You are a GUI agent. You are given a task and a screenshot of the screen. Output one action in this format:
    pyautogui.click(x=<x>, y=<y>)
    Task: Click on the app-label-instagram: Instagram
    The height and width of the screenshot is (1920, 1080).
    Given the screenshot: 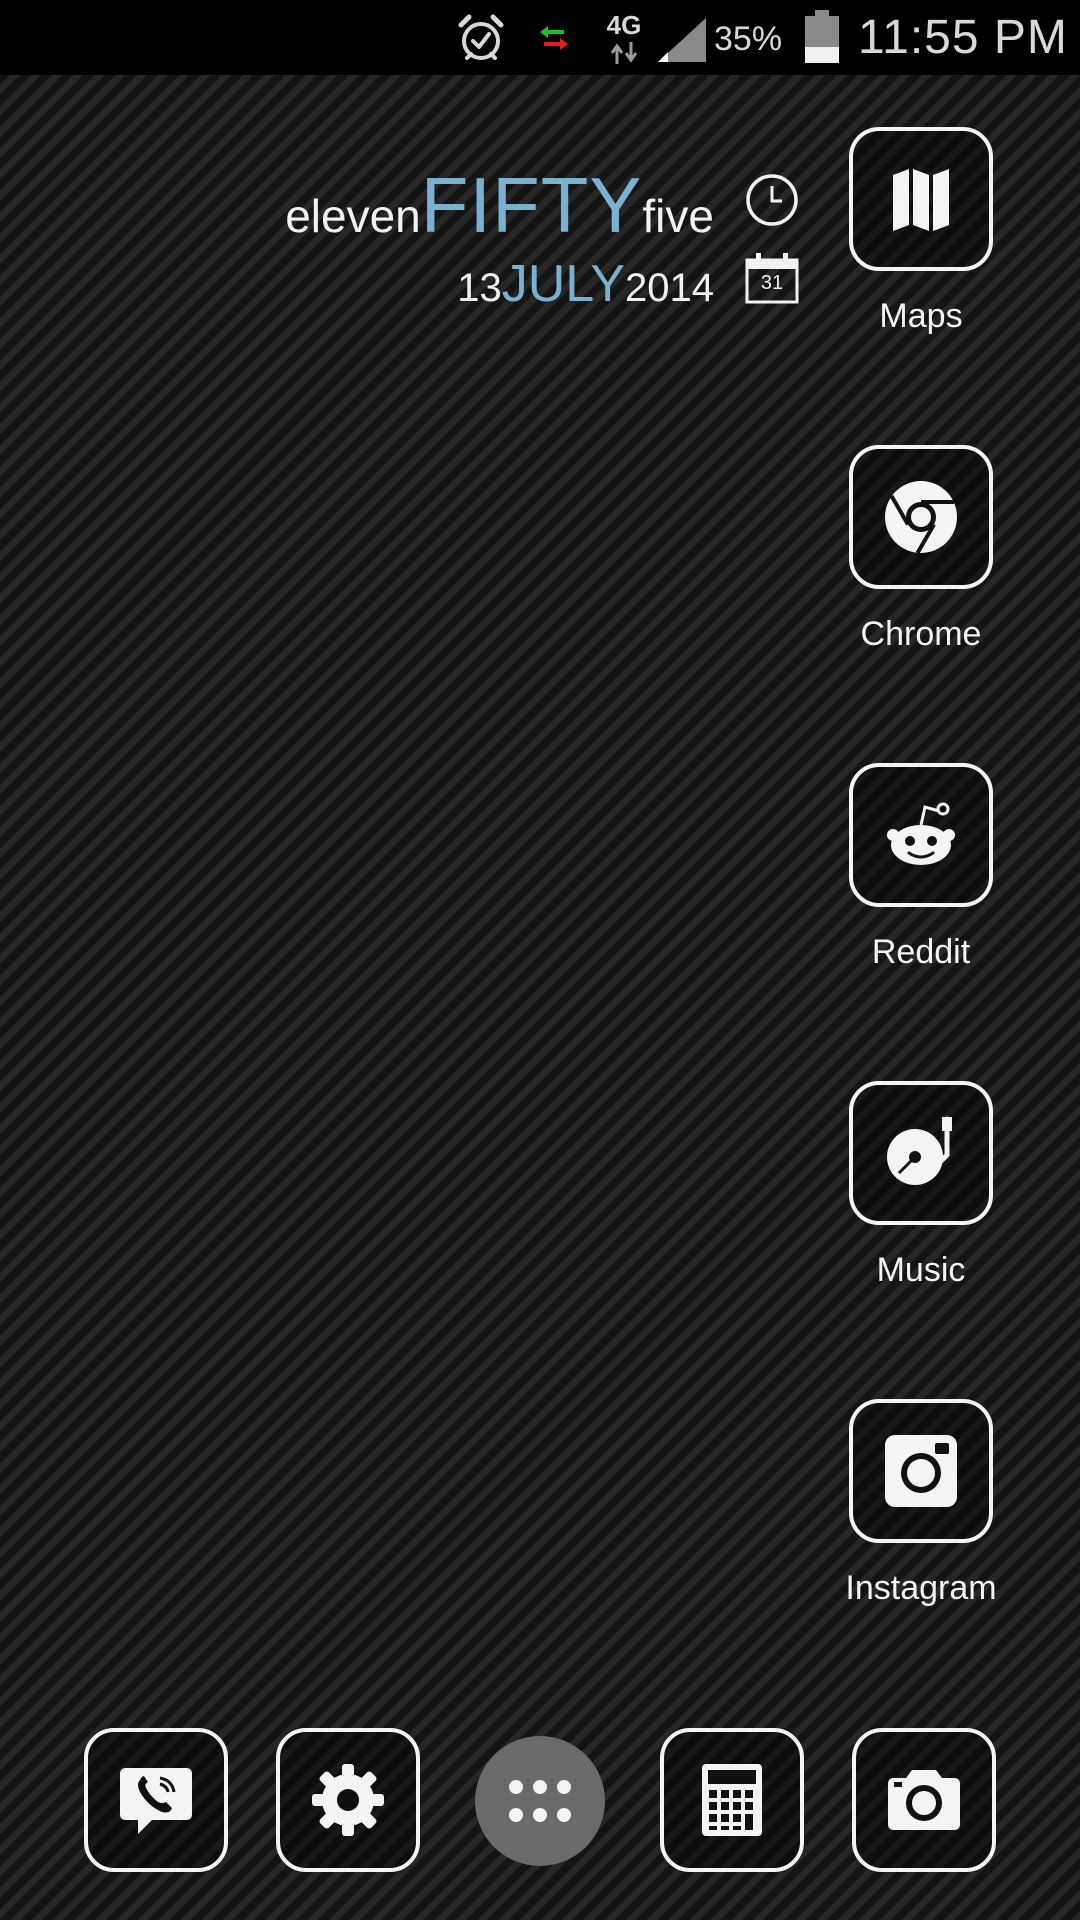 What is the action you would take?
    pyautogui.click(x=921, y=1588)
    